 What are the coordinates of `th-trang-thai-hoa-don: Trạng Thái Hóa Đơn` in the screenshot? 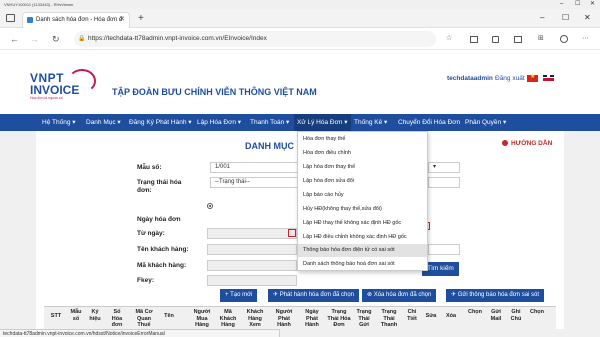 It's located at (339, 318).